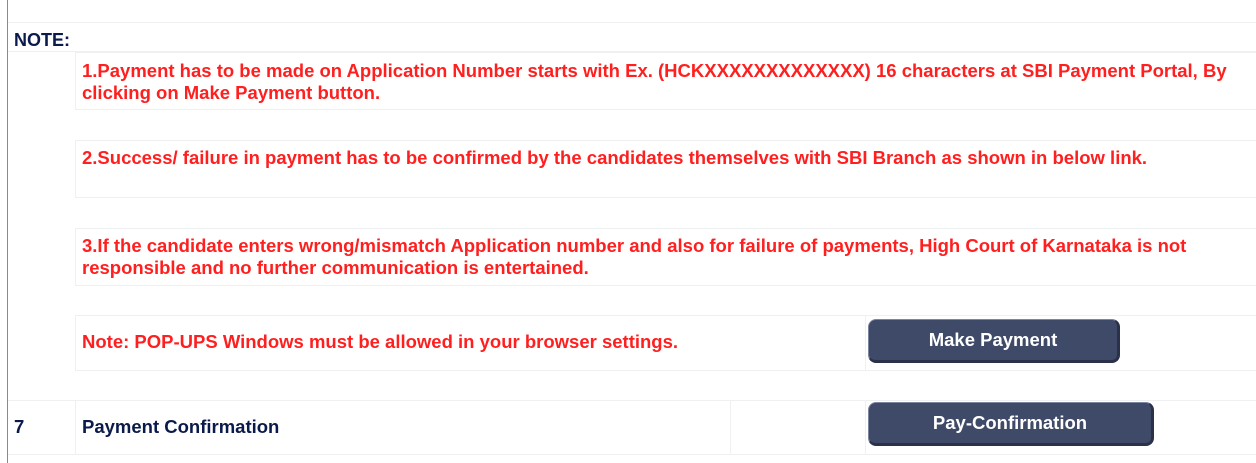 Image resolution: width=1256 pixels, height=463 pixels. What do you see at coordinates (994, 341) in the screenshot?
I see `make-payment-button: Make Payment` at bounding box center [994, 341].